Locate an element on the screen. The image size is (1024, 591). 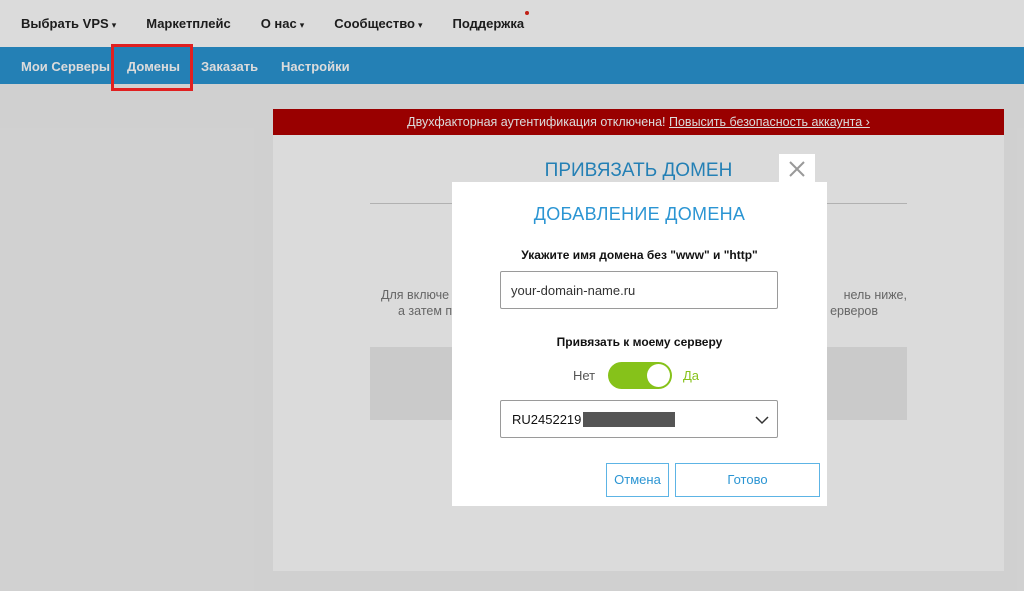
highlight-box is located at coordinates (152, 67).